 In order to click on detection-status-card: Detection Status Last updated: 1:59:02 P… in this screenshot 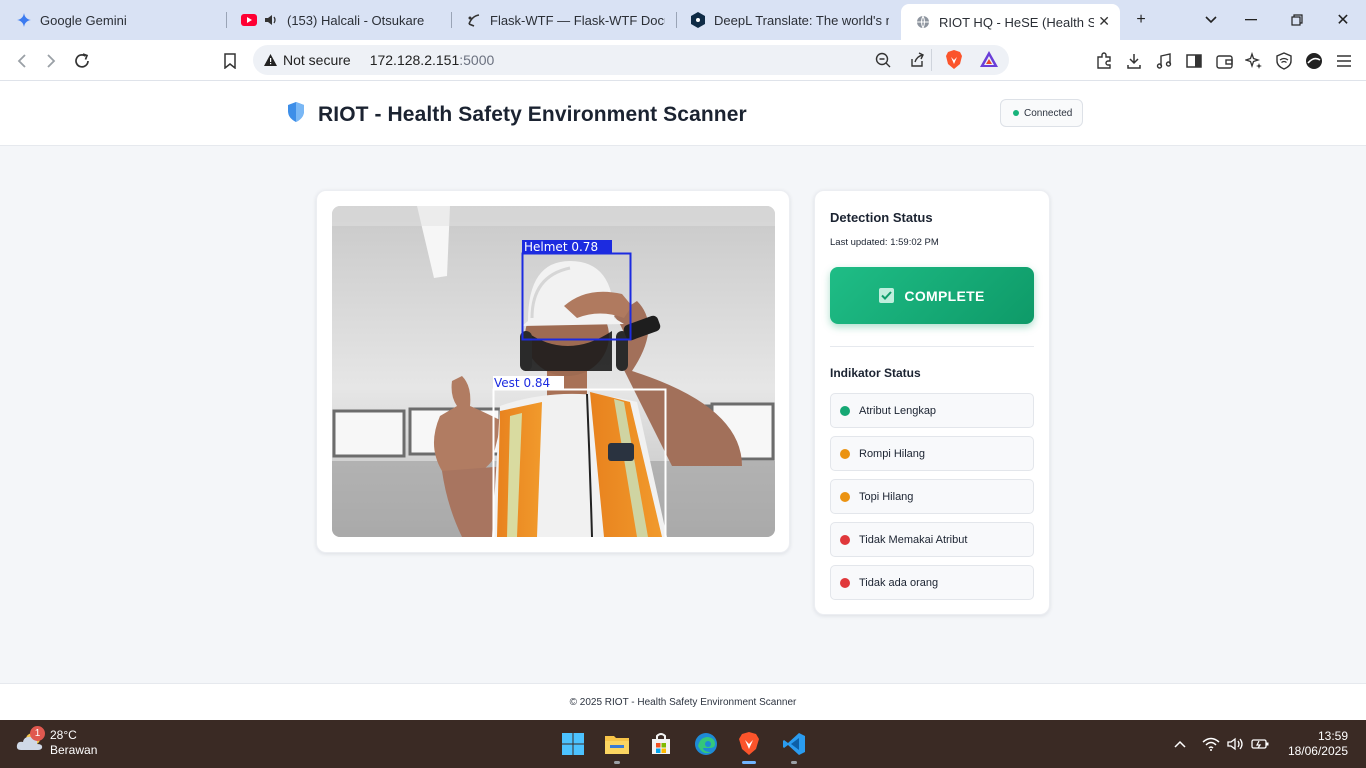, I will do `click(932, 402)`.